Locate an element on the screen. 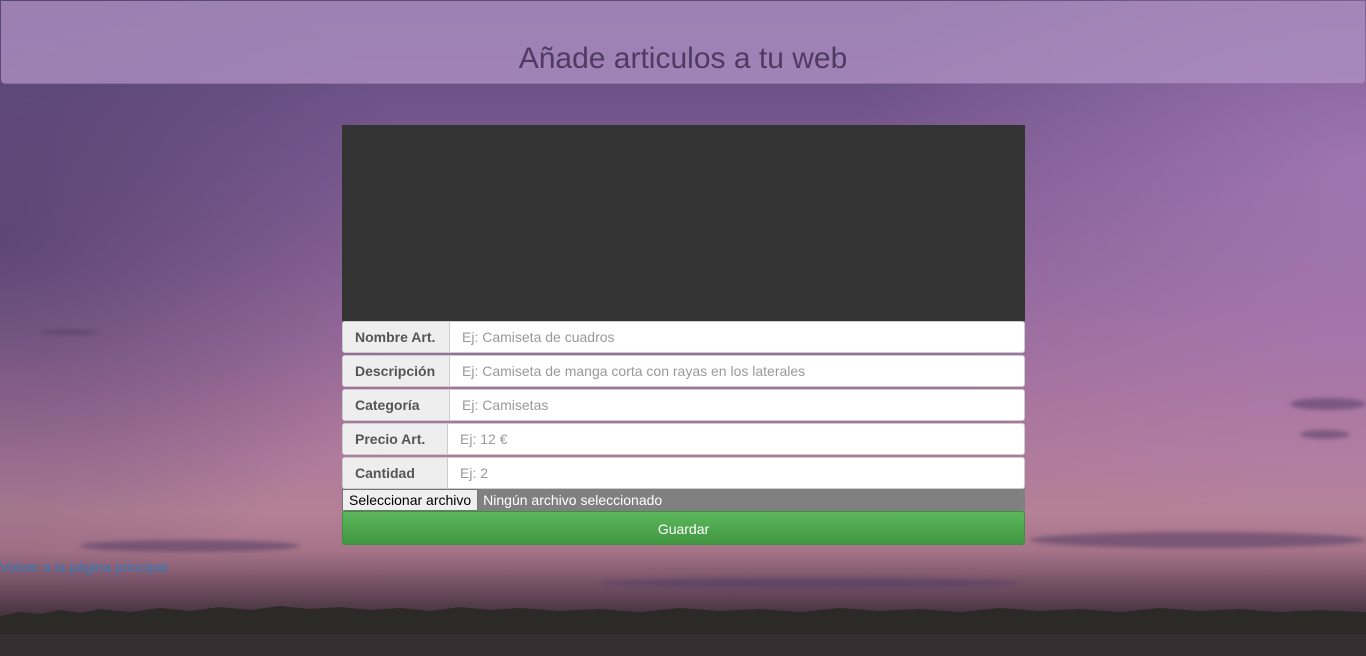  field-label: Cantidad is located at coordinates (395, 473).